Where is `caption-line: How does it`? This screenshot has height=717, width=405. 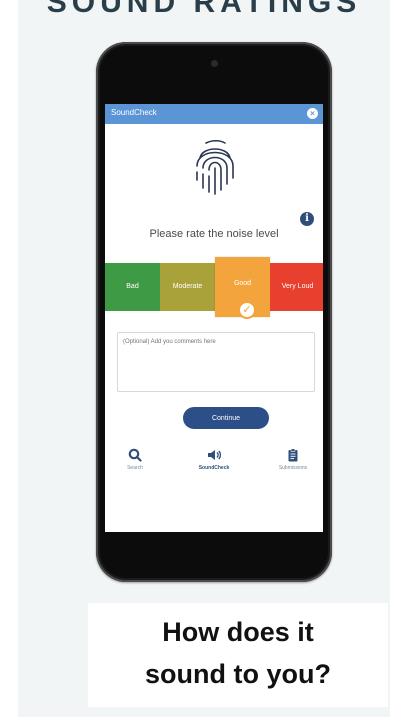 caption-line: How does it is located at coordinates (238, 632).